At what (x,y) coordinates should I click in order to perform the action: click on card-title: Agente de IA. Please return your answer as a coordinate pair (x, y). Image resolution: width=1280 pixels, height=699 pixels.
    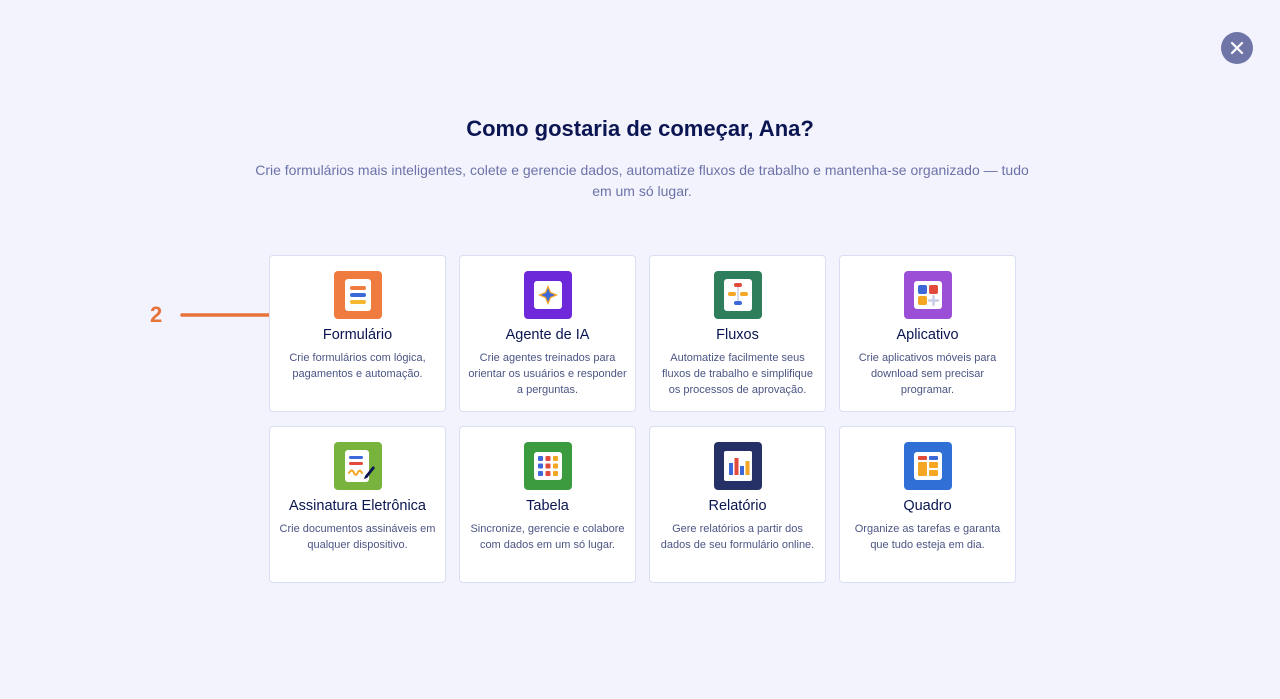
    Looking at the image, I should click on (547, 335).